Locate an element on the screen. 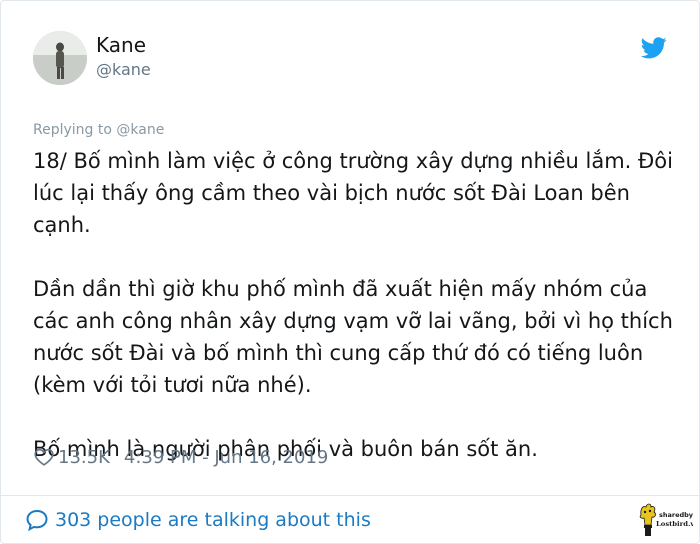 The image size is (700, 544). avatar-image is located at coordinates (60, 58).